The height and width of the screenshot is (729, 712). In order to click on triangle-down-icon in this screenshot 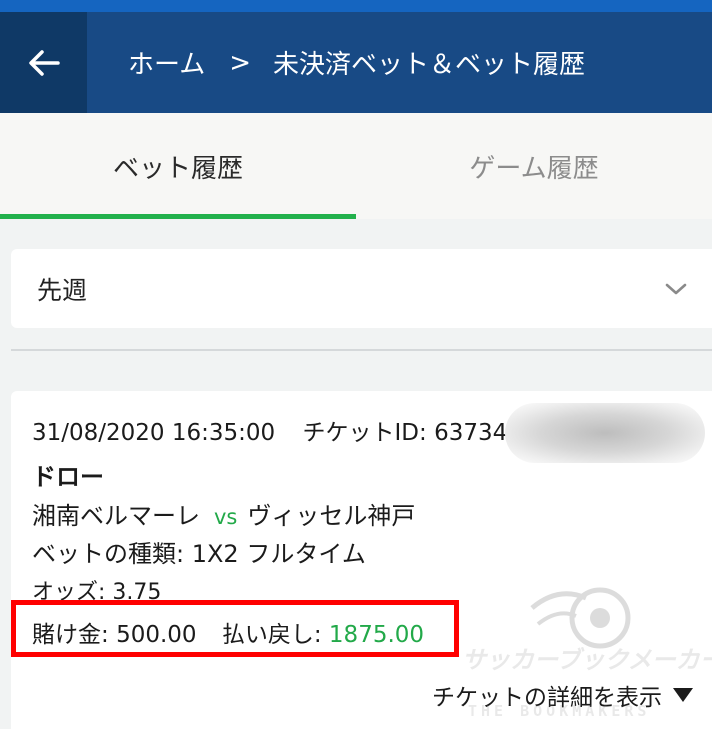, I will do `click(683, 695)`.